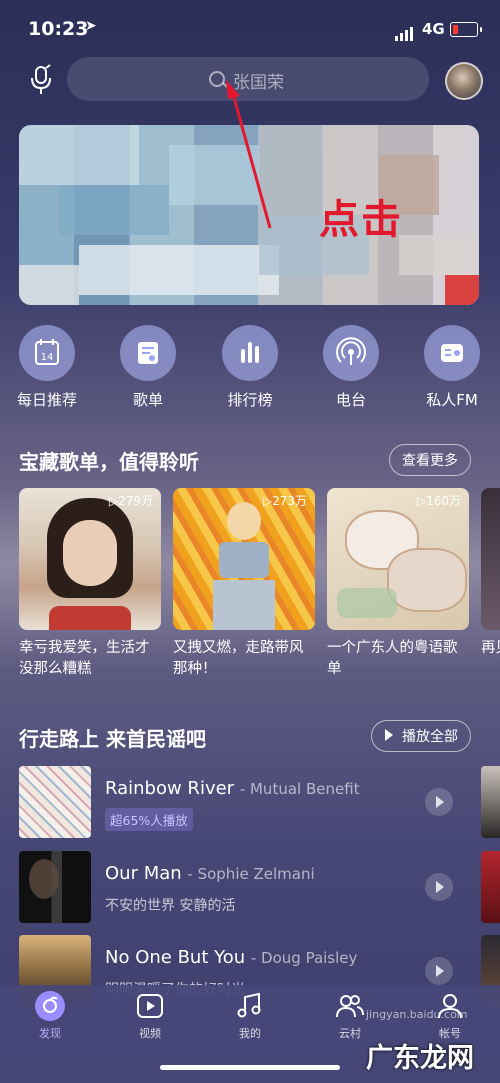 Image resolution: width=500 pixels, height=1083 pixels. What do you see at coordinates (392, 658) in the screenshot?
I see `playlist-title: 一个广东人的粤语歌单` at bounding box center [392, 658].